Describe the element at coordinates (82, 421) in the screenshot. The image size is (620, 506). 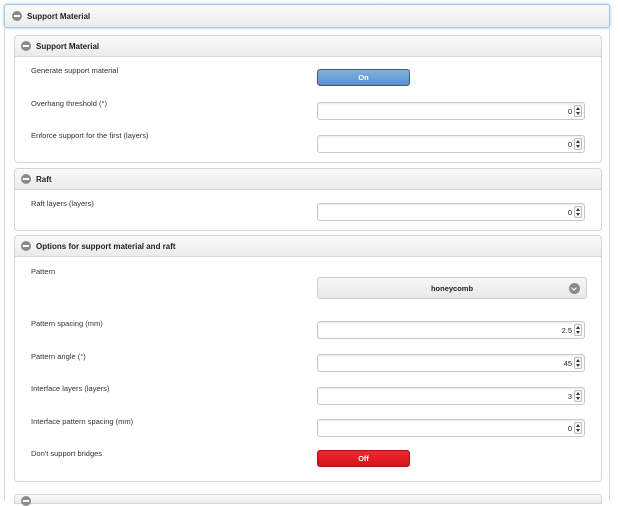
I see `interface-spacing-label: Interface pattern spacing (mm)` at that location.